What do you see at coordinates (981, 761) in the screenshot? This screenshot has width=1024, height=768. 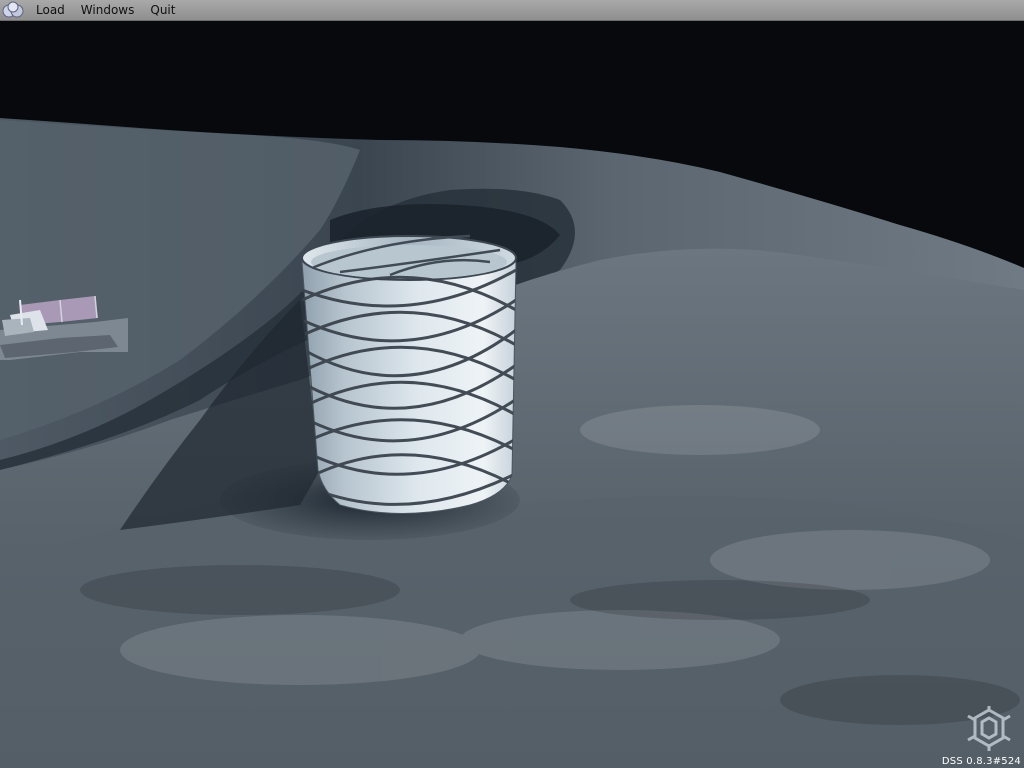 I see `version-label: DSS 0.8.3#524` at bounding box center [981, 761].